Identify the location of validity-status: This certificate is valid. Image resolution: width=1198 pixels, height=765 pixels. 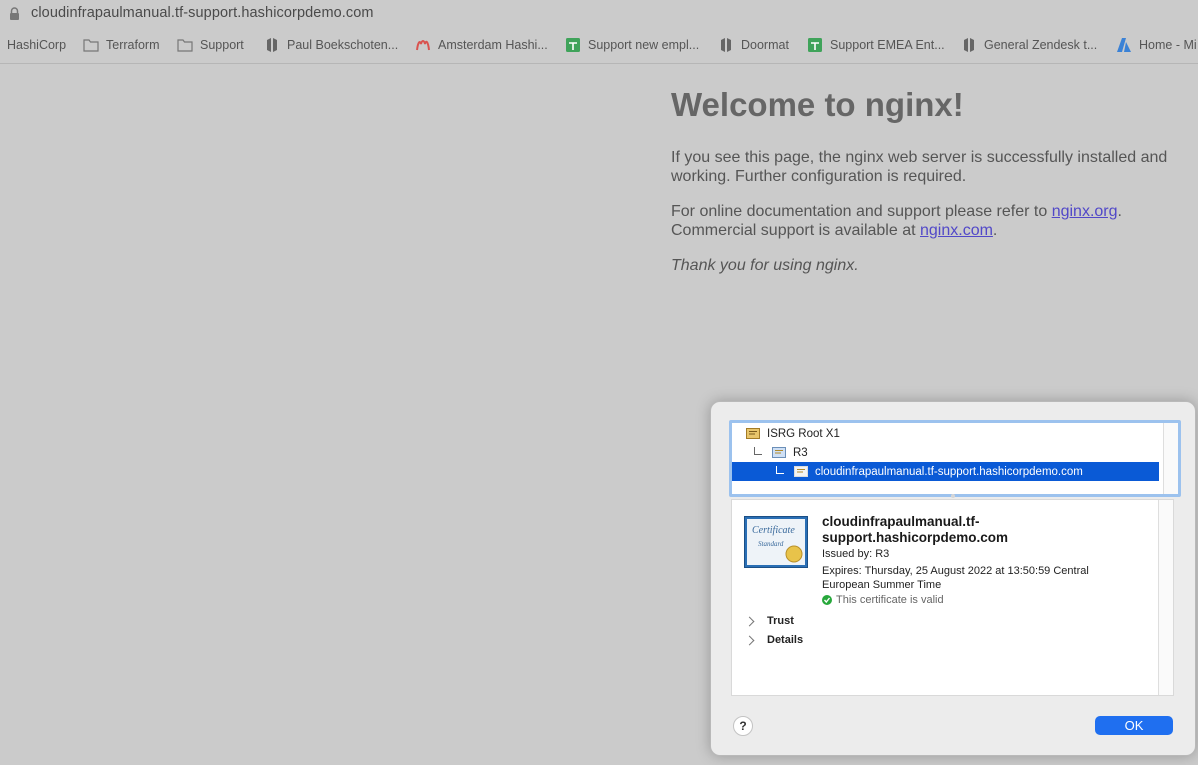
(883, 600).